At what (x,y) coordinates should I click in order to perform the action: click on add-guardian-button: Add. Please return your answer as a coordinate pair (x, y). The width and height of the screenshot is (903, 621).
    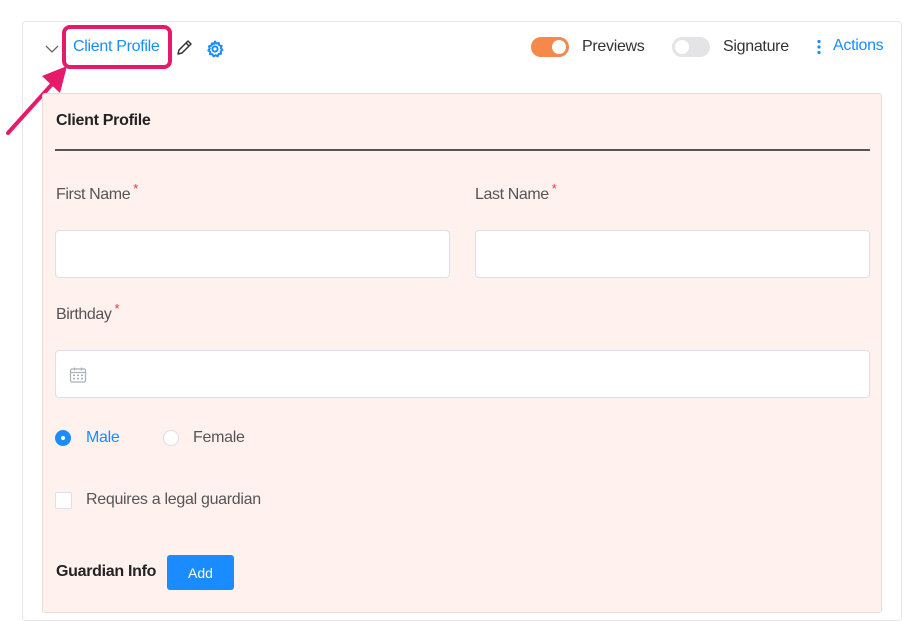
    Looking at the image, I should click on (200, 572).